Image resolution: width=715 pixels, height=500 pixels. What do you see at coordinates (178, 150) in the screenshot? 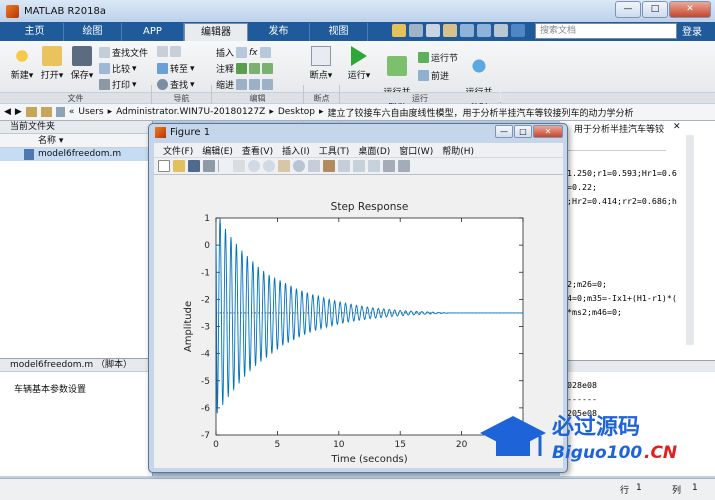
I see `menu-file: 文件(F)` at bounding box center [178, 150].